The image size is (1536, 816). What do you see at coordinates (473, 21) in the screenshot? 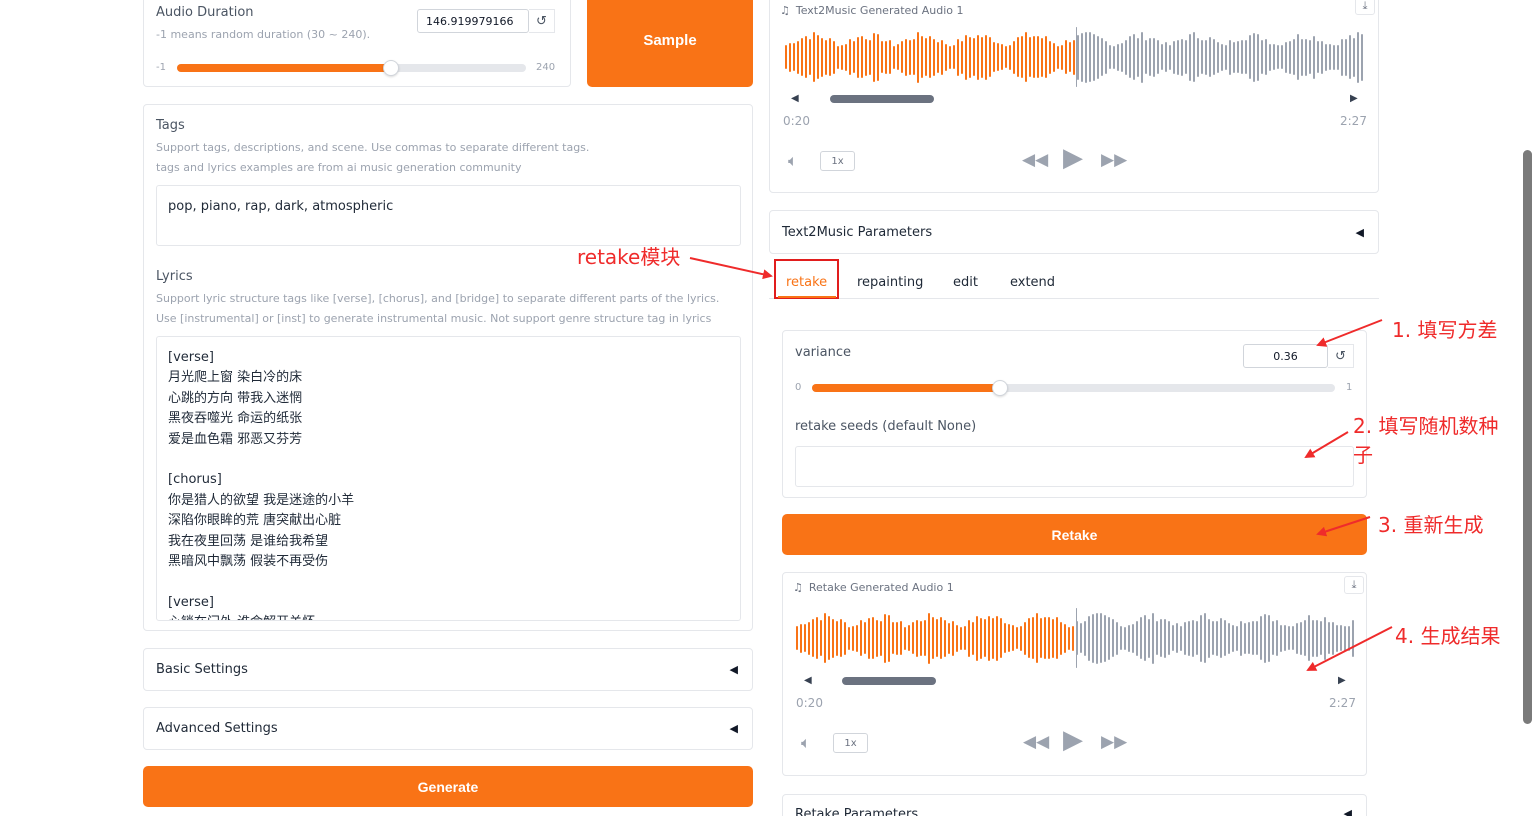
I see `audio-duration-input: 146.919979166` at bounding box center [473, 21].